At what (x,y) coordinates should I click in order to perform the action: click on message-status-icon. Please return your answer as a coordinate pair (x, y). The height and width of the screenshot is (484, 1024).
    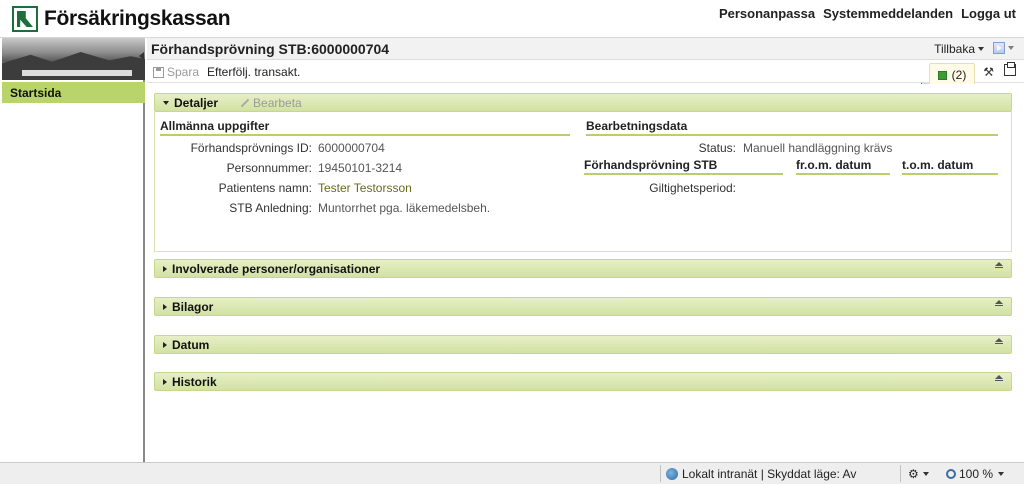
    Looking at the image, I should click on (942, 75).